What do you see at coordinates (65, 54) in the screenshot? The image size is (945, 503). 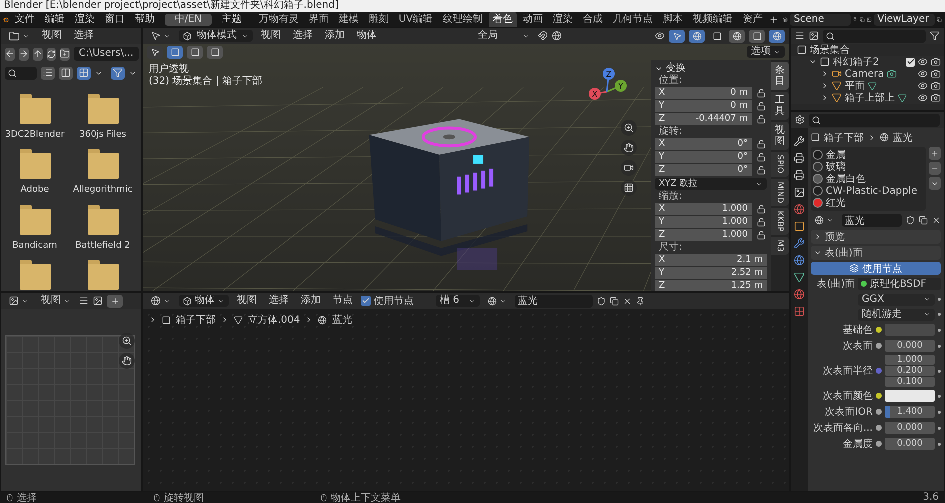 I see `new-folder-button` at bounding box center [65, 54].